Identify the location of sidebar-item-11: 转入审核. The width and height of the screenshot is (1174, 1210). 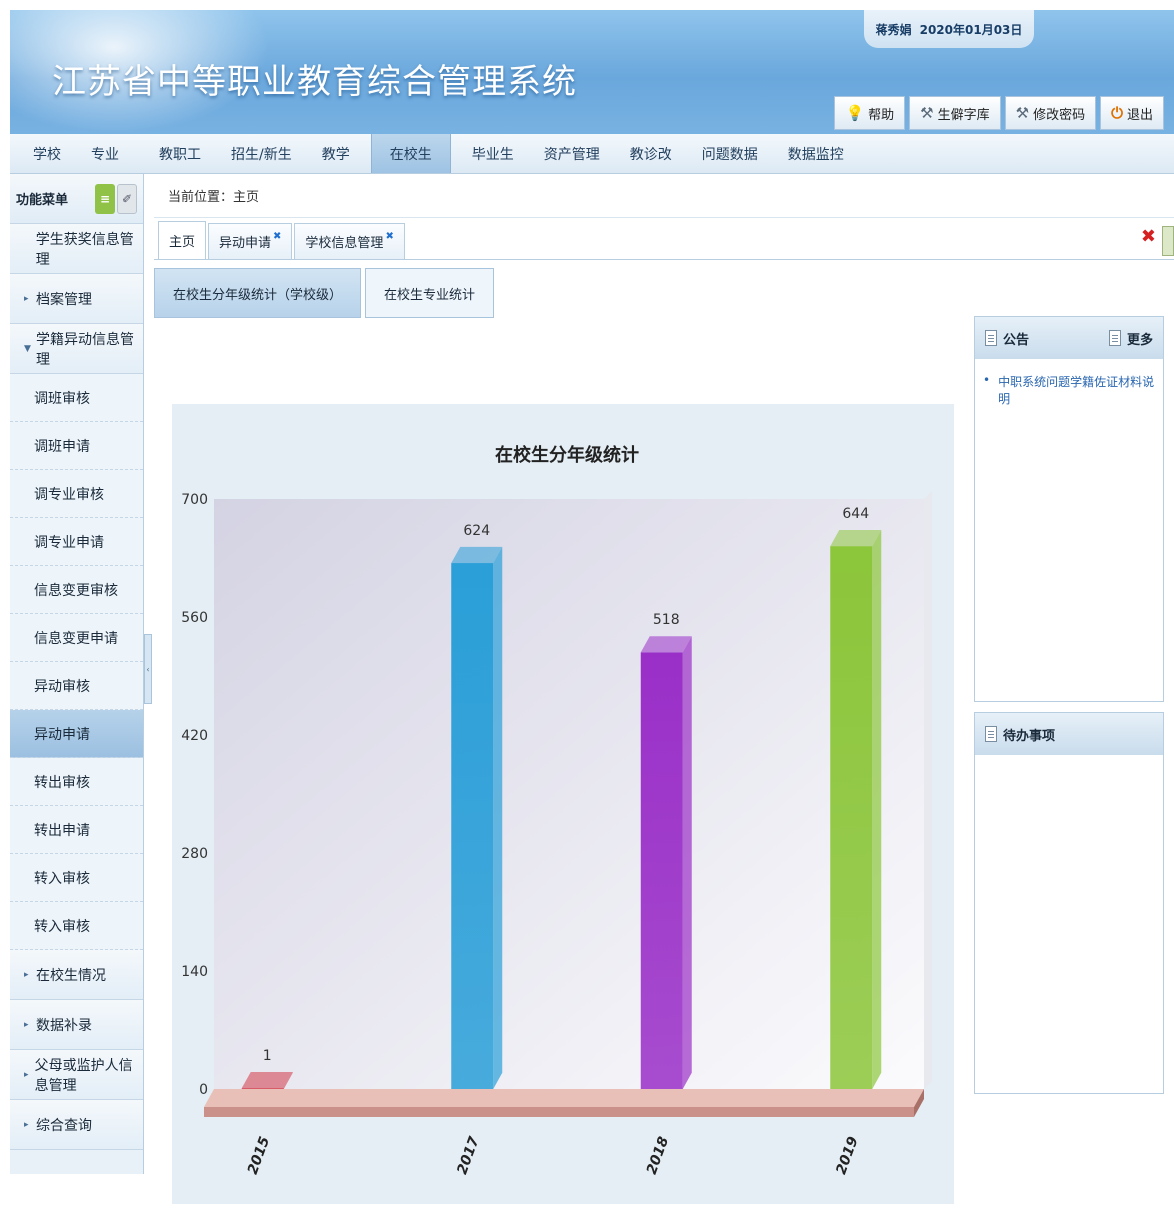
(76, 926).